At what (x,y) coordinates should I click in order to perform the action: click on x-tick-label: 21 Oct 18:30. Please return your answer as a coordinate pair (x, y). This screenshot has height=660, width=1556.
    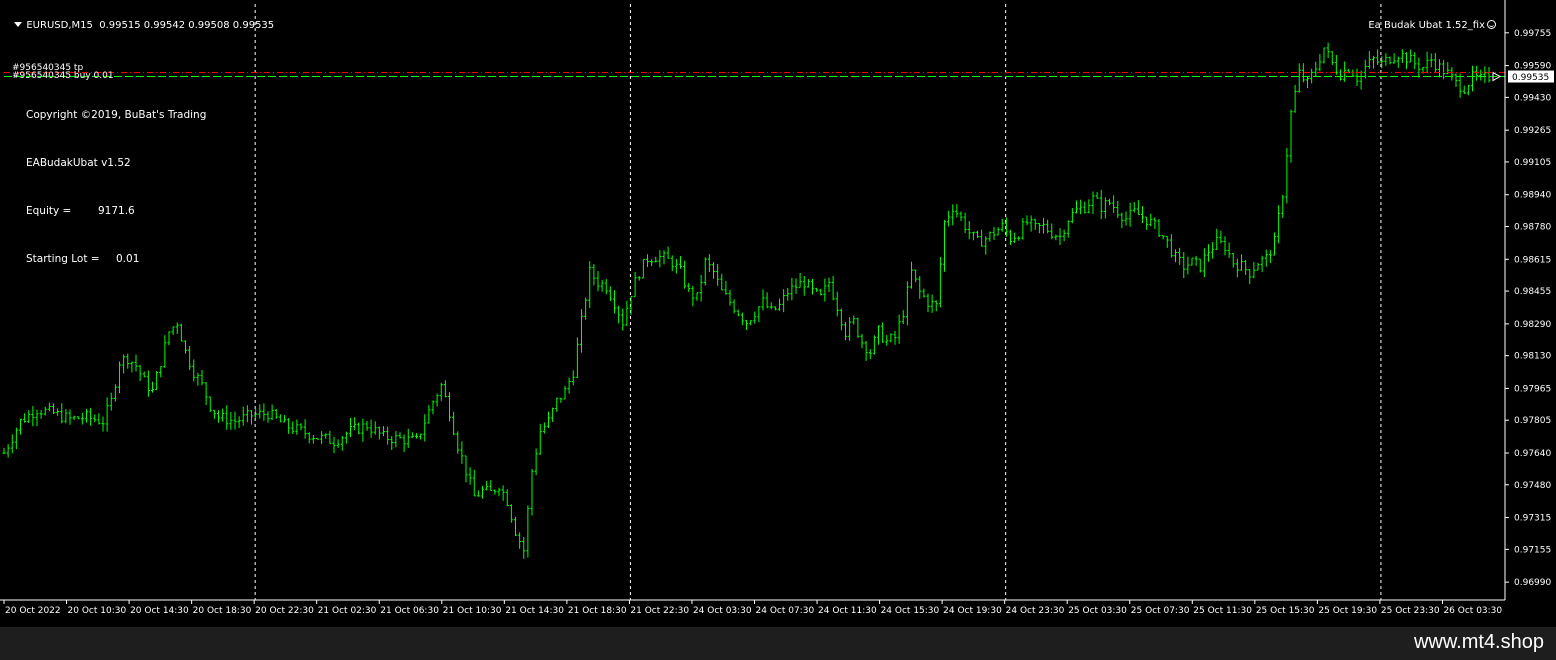
    Looking at the image, I should click on (597, 611).